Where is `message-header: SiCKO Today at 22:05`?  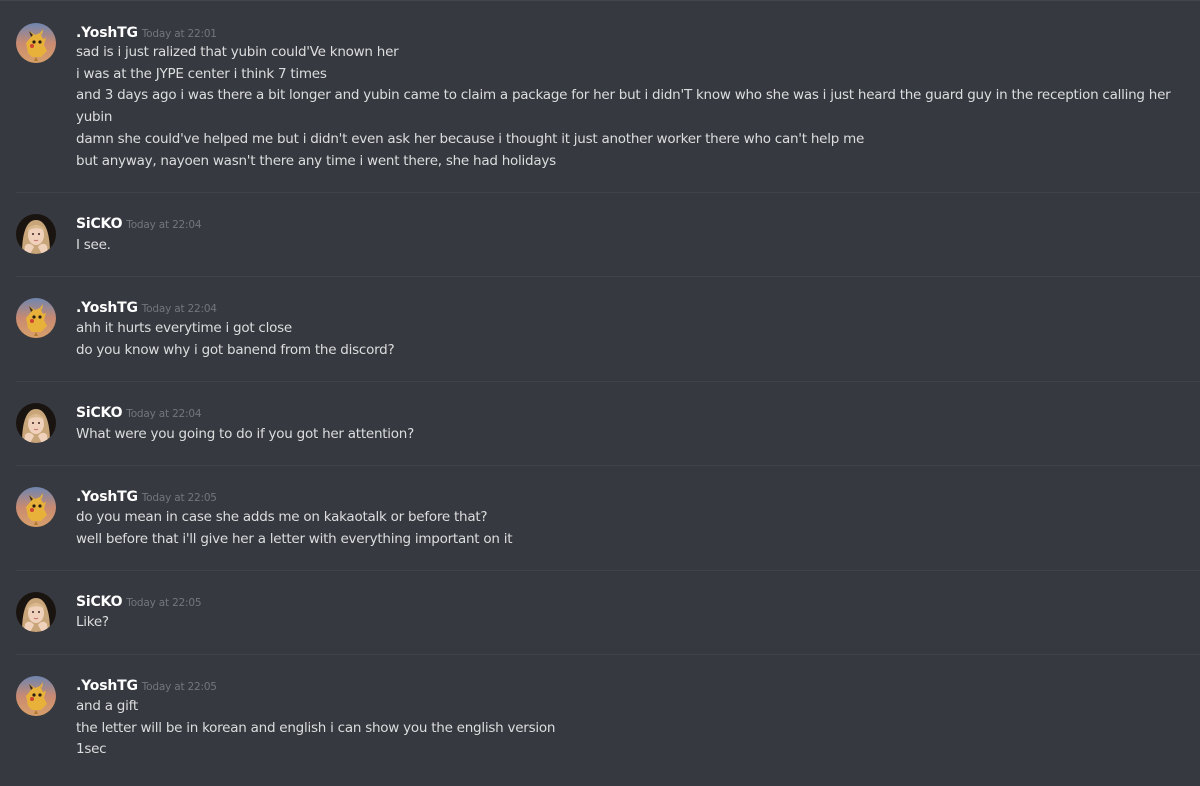
message-header: SiCKO Today at 22:05 is located at coordinates (139, 601).